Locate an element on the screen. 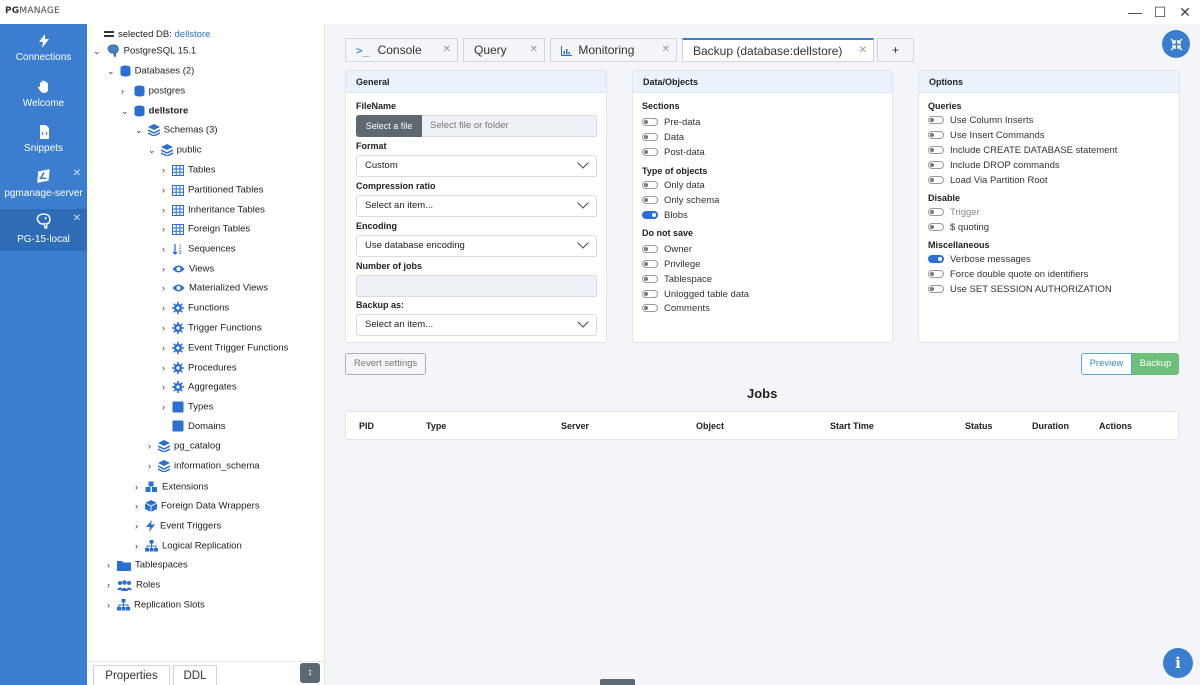 This screenshot has height=685, width=1200. tree-schema-public: ⌄ public is located at coordinates (174, 150).